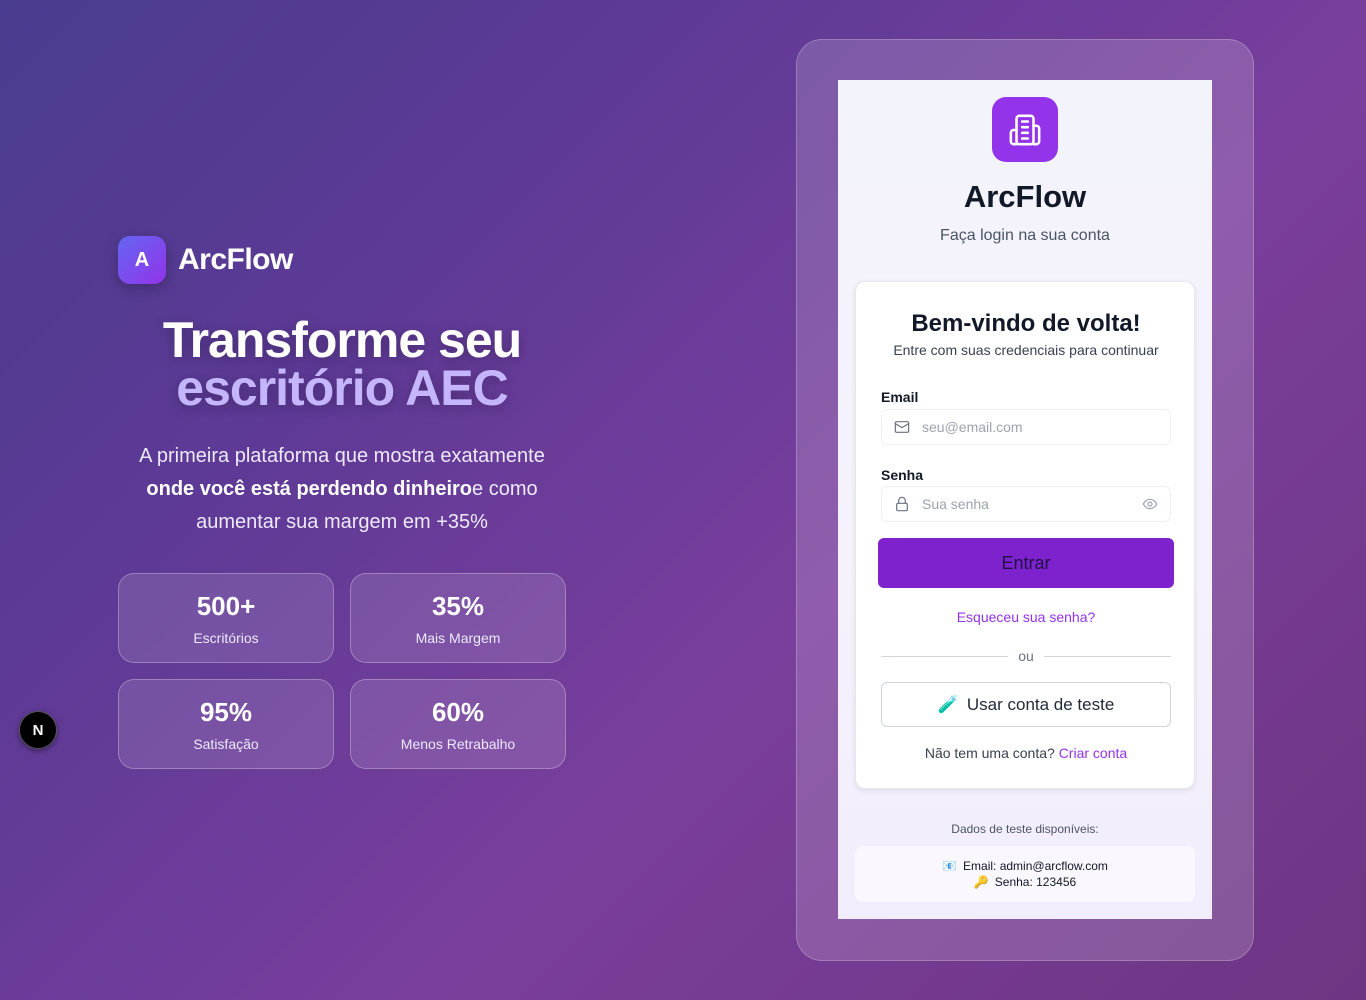 The width and height of the screenshot is (1366, 1000). What do you see at coordinates (1046, 427) in the screenshot?
I see `email-field` at bounding box center [1046, 427].